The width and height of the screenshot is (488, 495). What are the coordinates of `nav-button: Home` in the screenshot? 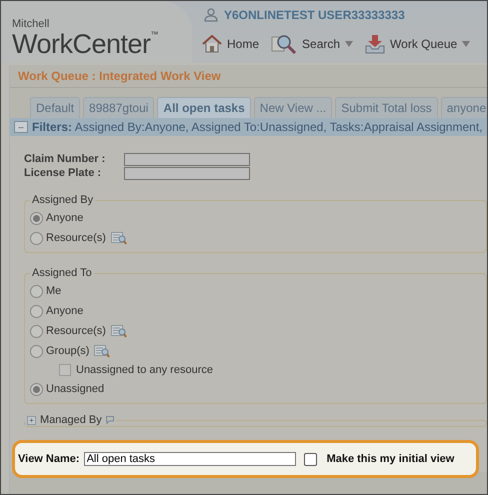 It's located at (231, 44).